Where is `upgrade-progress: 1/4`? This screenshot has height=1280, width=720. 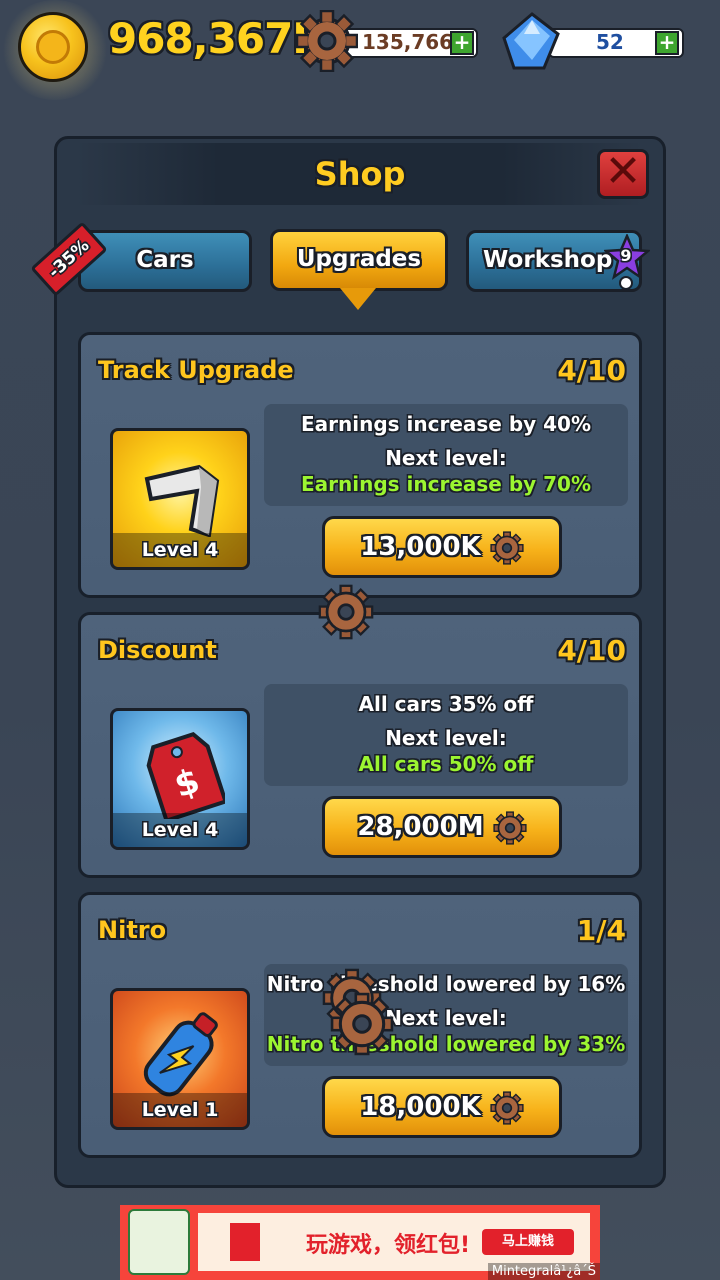 upgrade-progress: 1/4 is located at coordinates (601, 930).